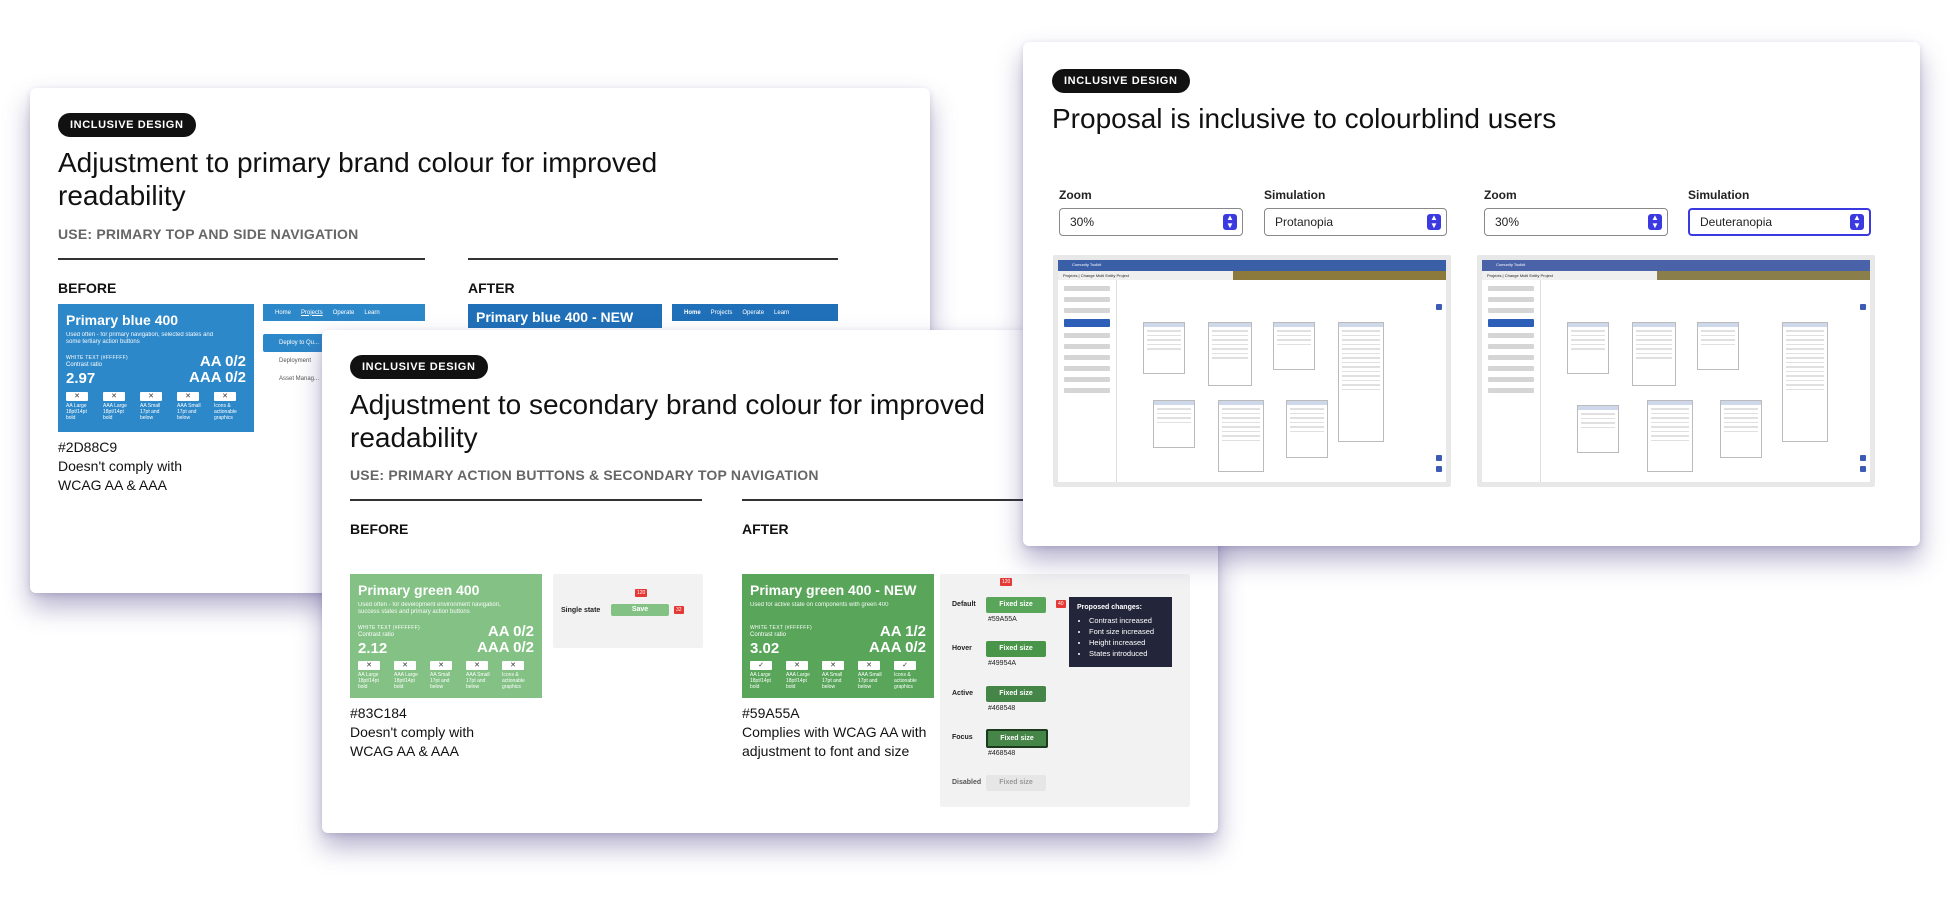 This screenshot has height=900, width=1952. What do you see at coordinates (1016, 649) in the screenshot?
I see `fixed-size-button-hover: Fixed size` at bounding box center [1016, 649].